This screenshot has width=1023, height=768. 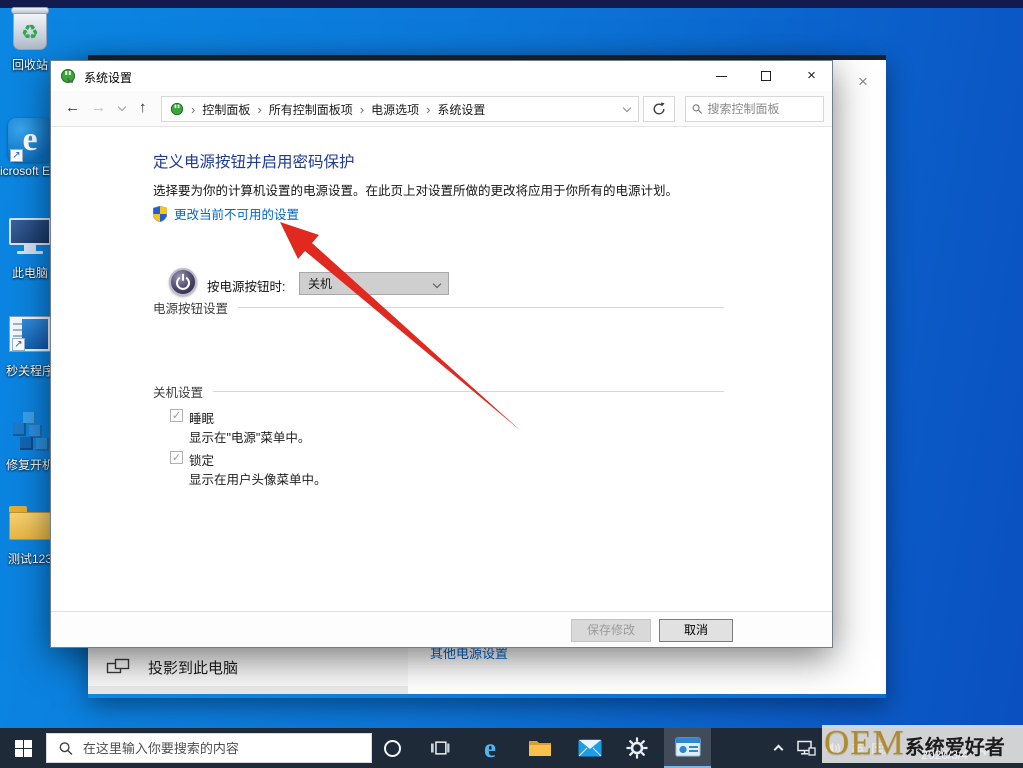 What do you see at coordinates (437, 283) in the screenshot?
I see `chevron-down-icon` at bounding box center [437, 283].